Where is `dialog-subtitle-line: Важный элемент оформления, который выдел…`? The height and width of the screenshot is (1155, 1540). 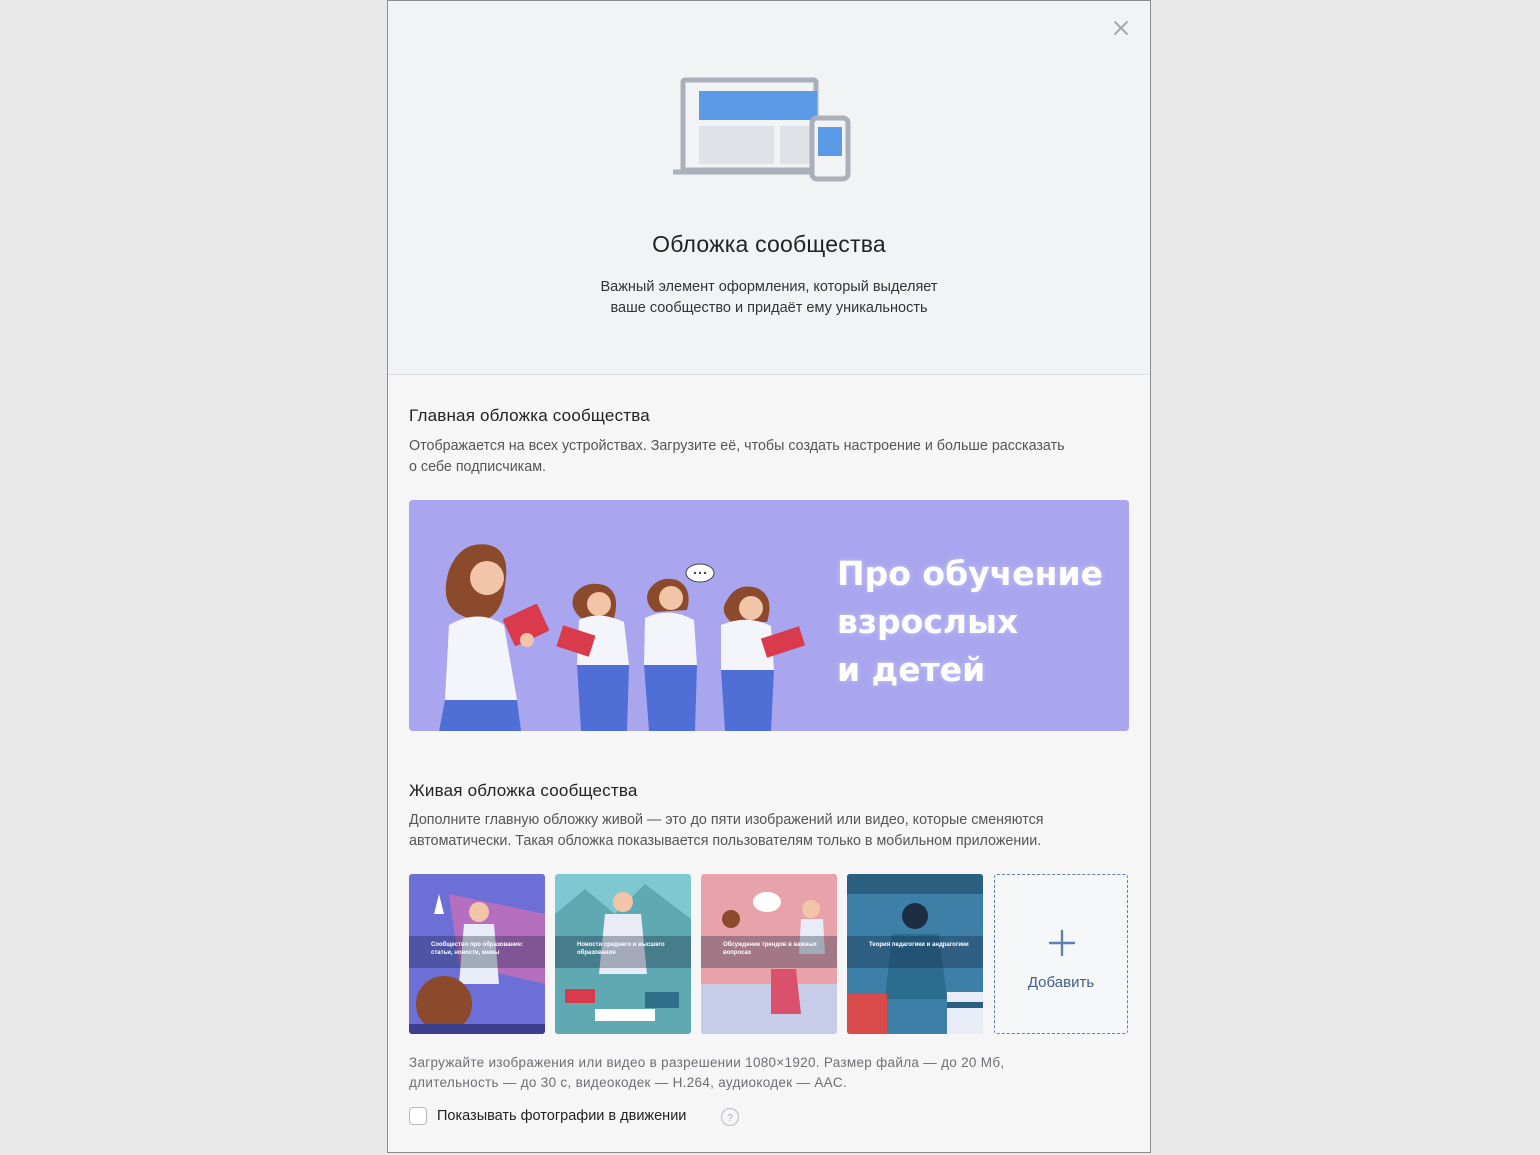
dialog-subtitle-line: Важный элемент оформления, который выдел… is located at coordinates (769, 287).